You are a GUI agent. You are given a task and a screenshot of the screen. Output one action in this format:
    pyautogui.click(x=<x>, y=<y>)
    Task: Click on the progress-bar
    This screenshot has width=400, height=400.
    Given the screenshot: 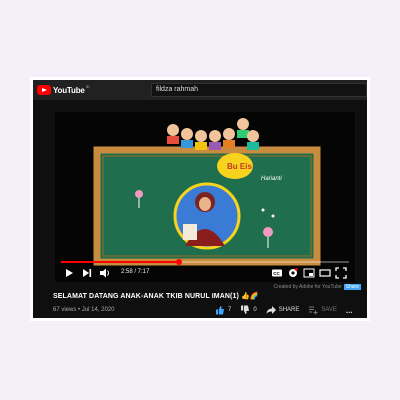 What is the action you would take?
    pyautogui.click(x=205, y=262)
    